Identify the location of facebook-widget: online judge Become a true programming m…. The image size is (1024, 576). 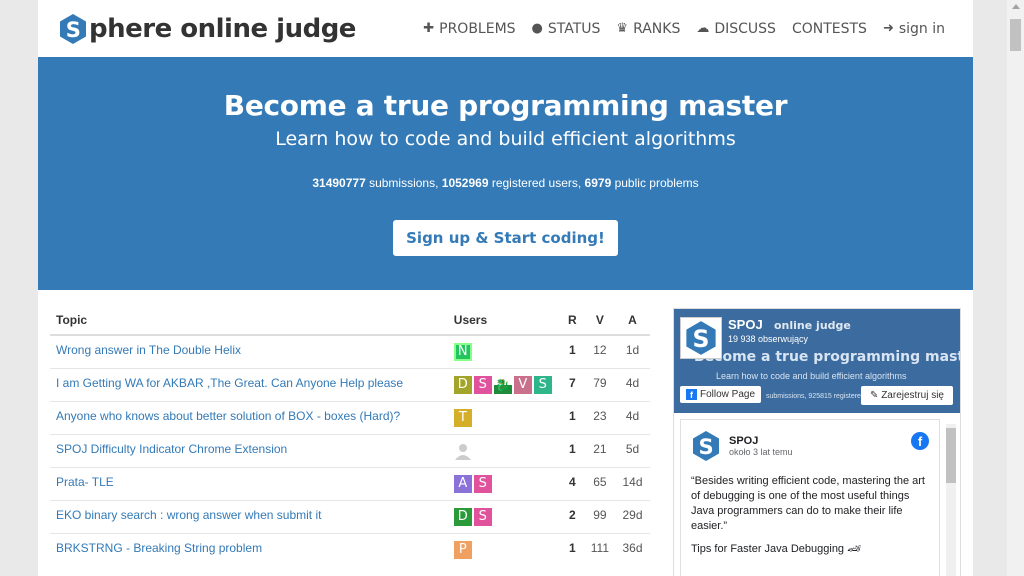
(817, 442).